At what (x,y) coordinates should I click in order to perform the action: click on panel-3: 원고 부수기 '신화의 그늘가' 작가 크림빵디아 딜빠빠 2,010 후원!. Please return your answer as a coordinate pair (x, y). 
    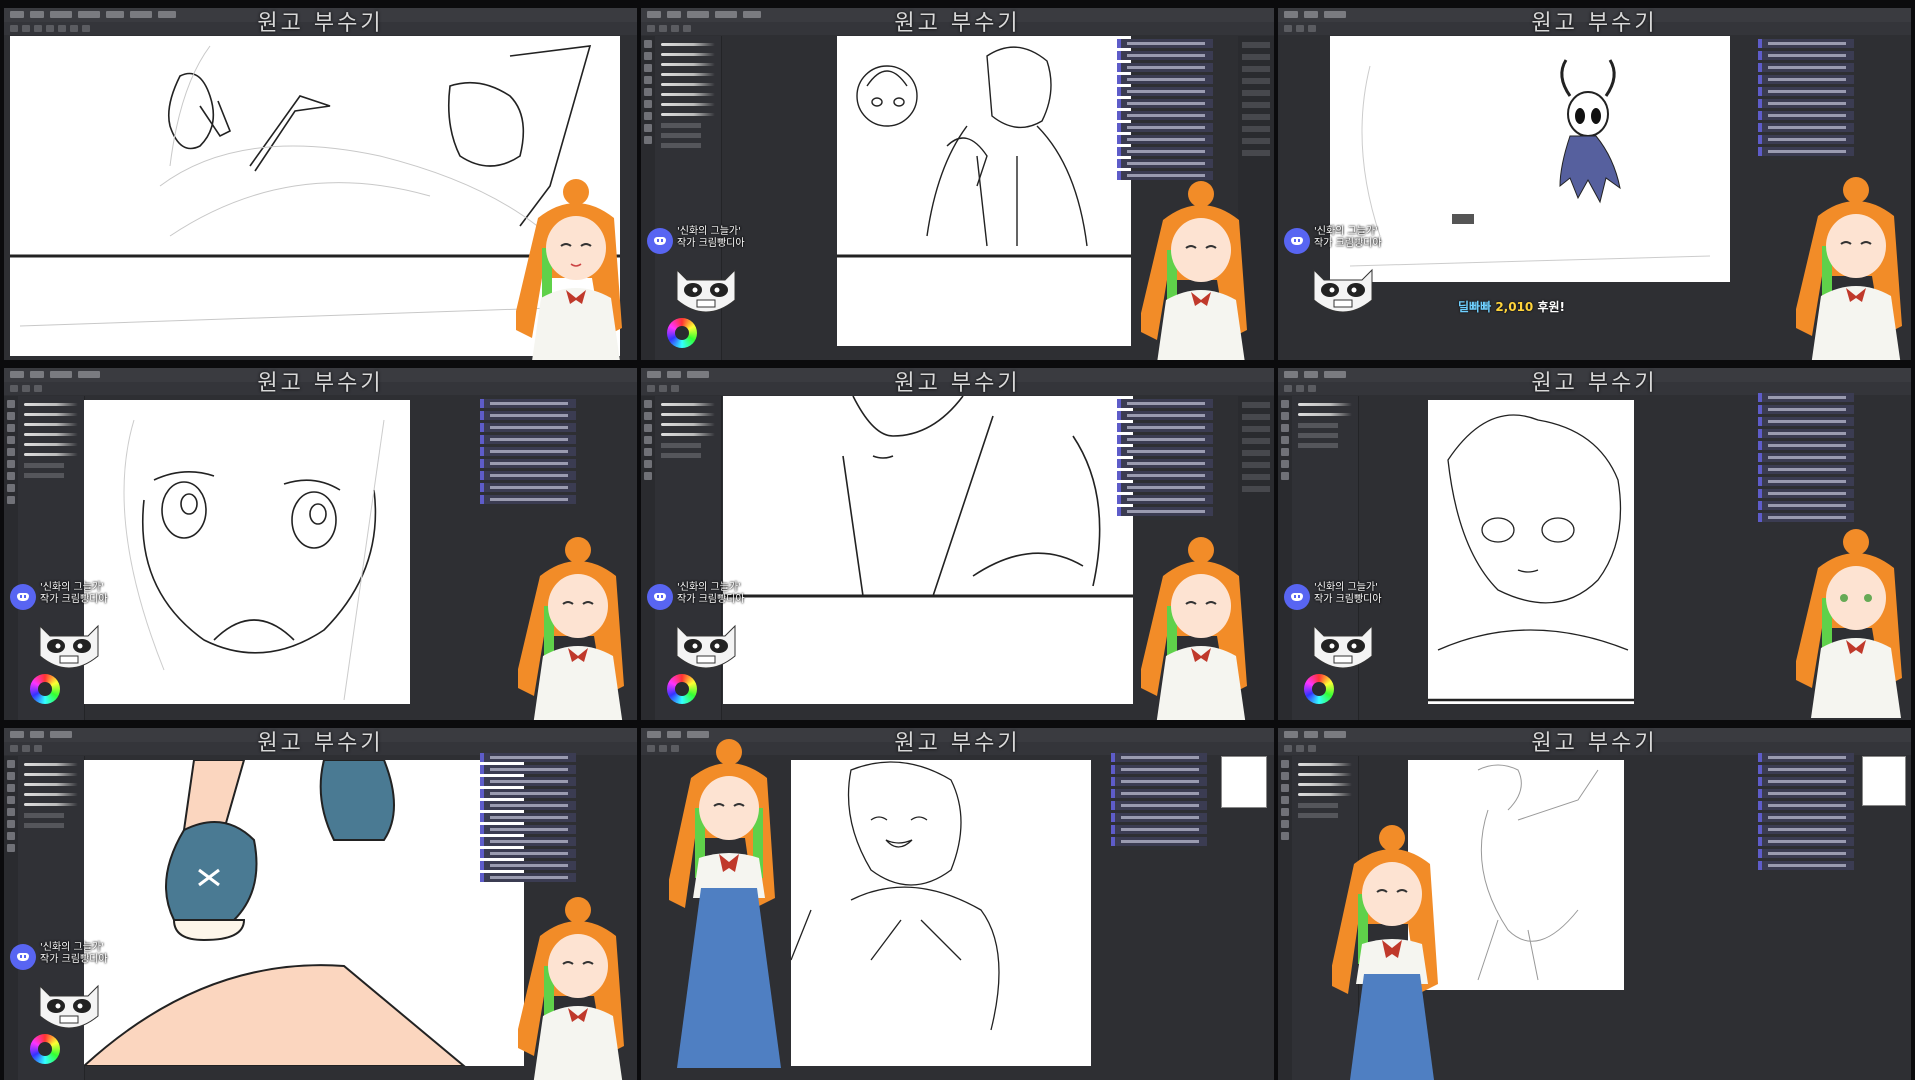
    Looking at the image, I should click on (1594, 184).